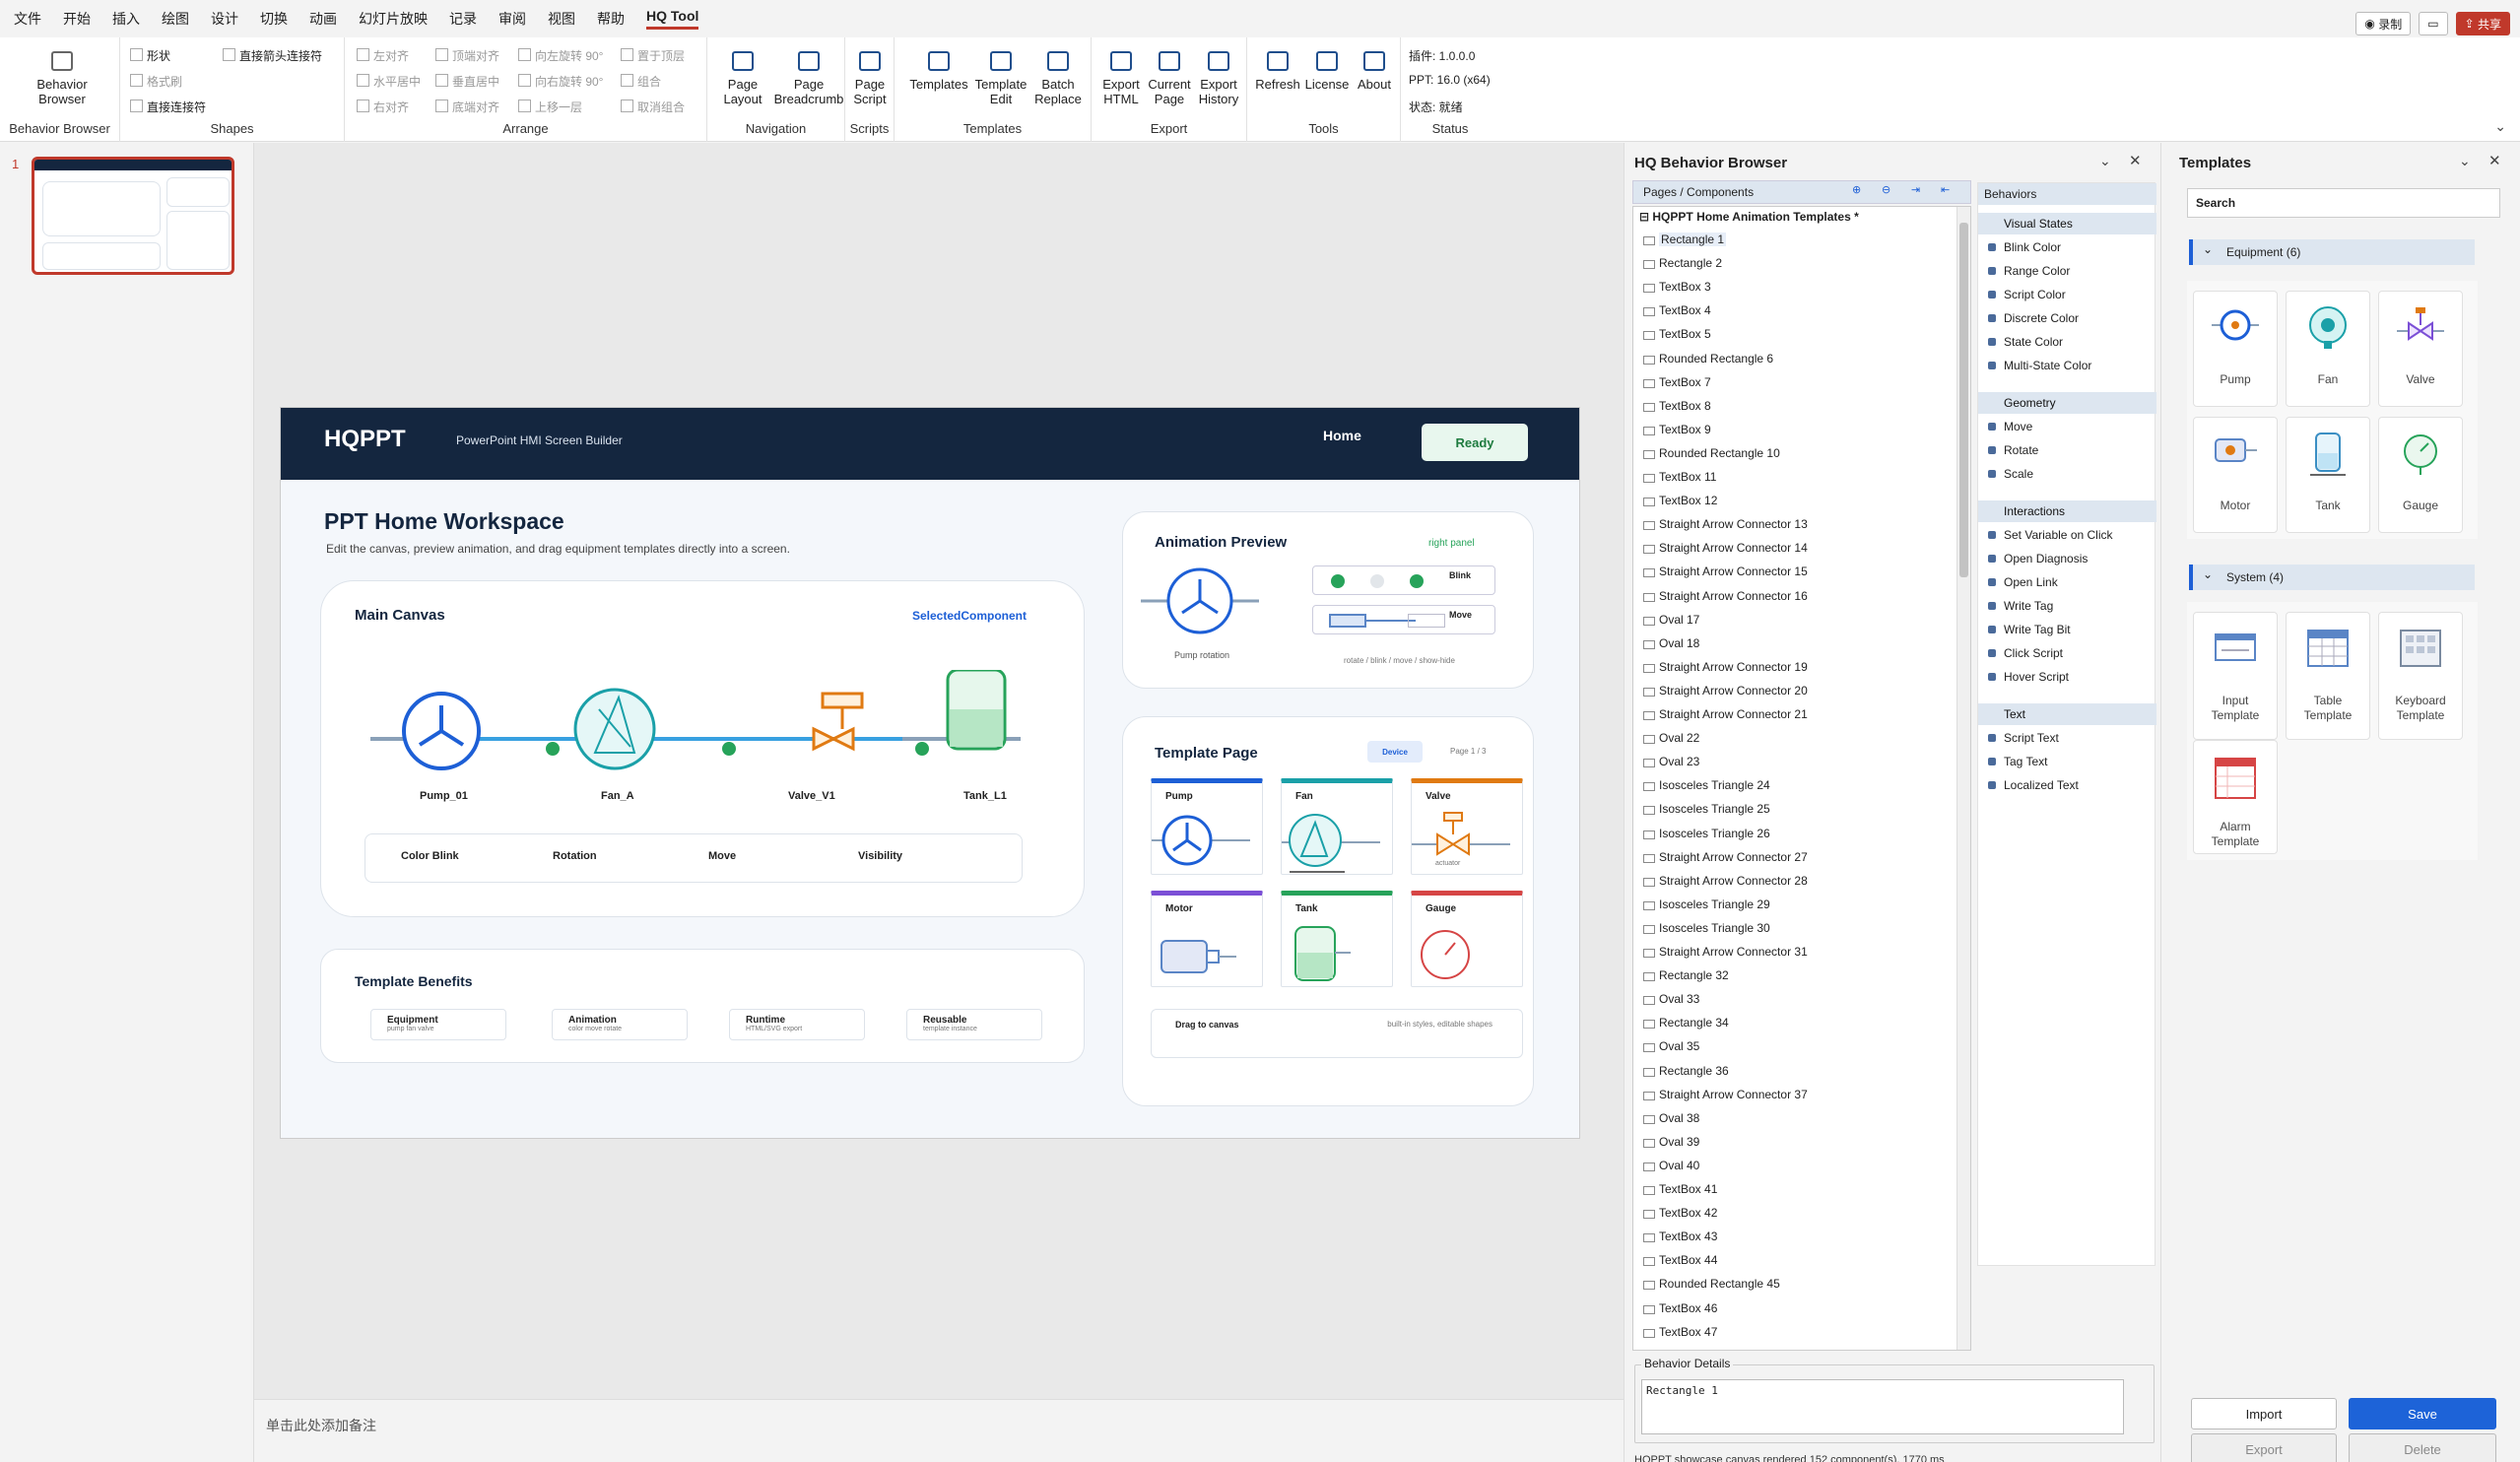 This screenshot has height=1462, width=2520. What do you see at coordinates (641, 81) in the screenshot?
I see `group-button: 组合` at bounding box center [641, 81].